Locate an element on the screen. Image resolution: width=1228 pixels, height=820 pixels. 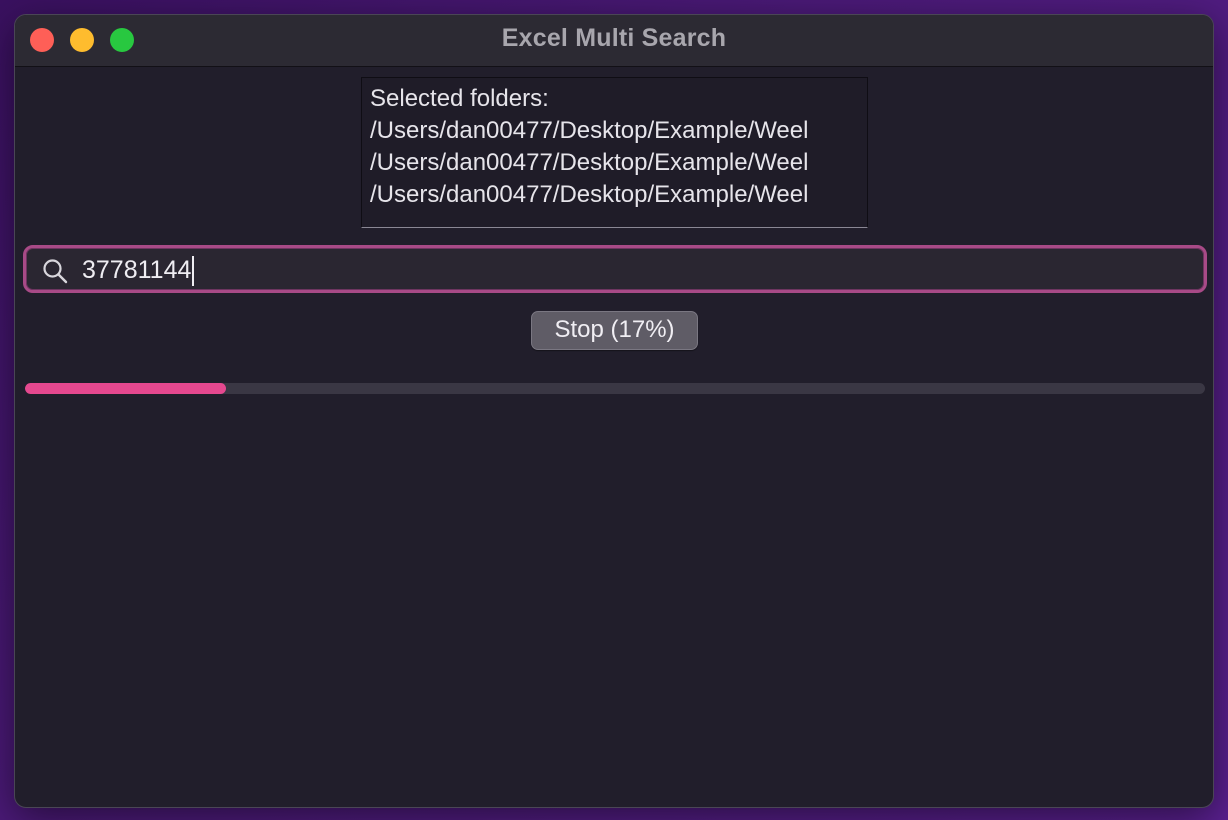
search-icon is located at coordinates (55, 271).